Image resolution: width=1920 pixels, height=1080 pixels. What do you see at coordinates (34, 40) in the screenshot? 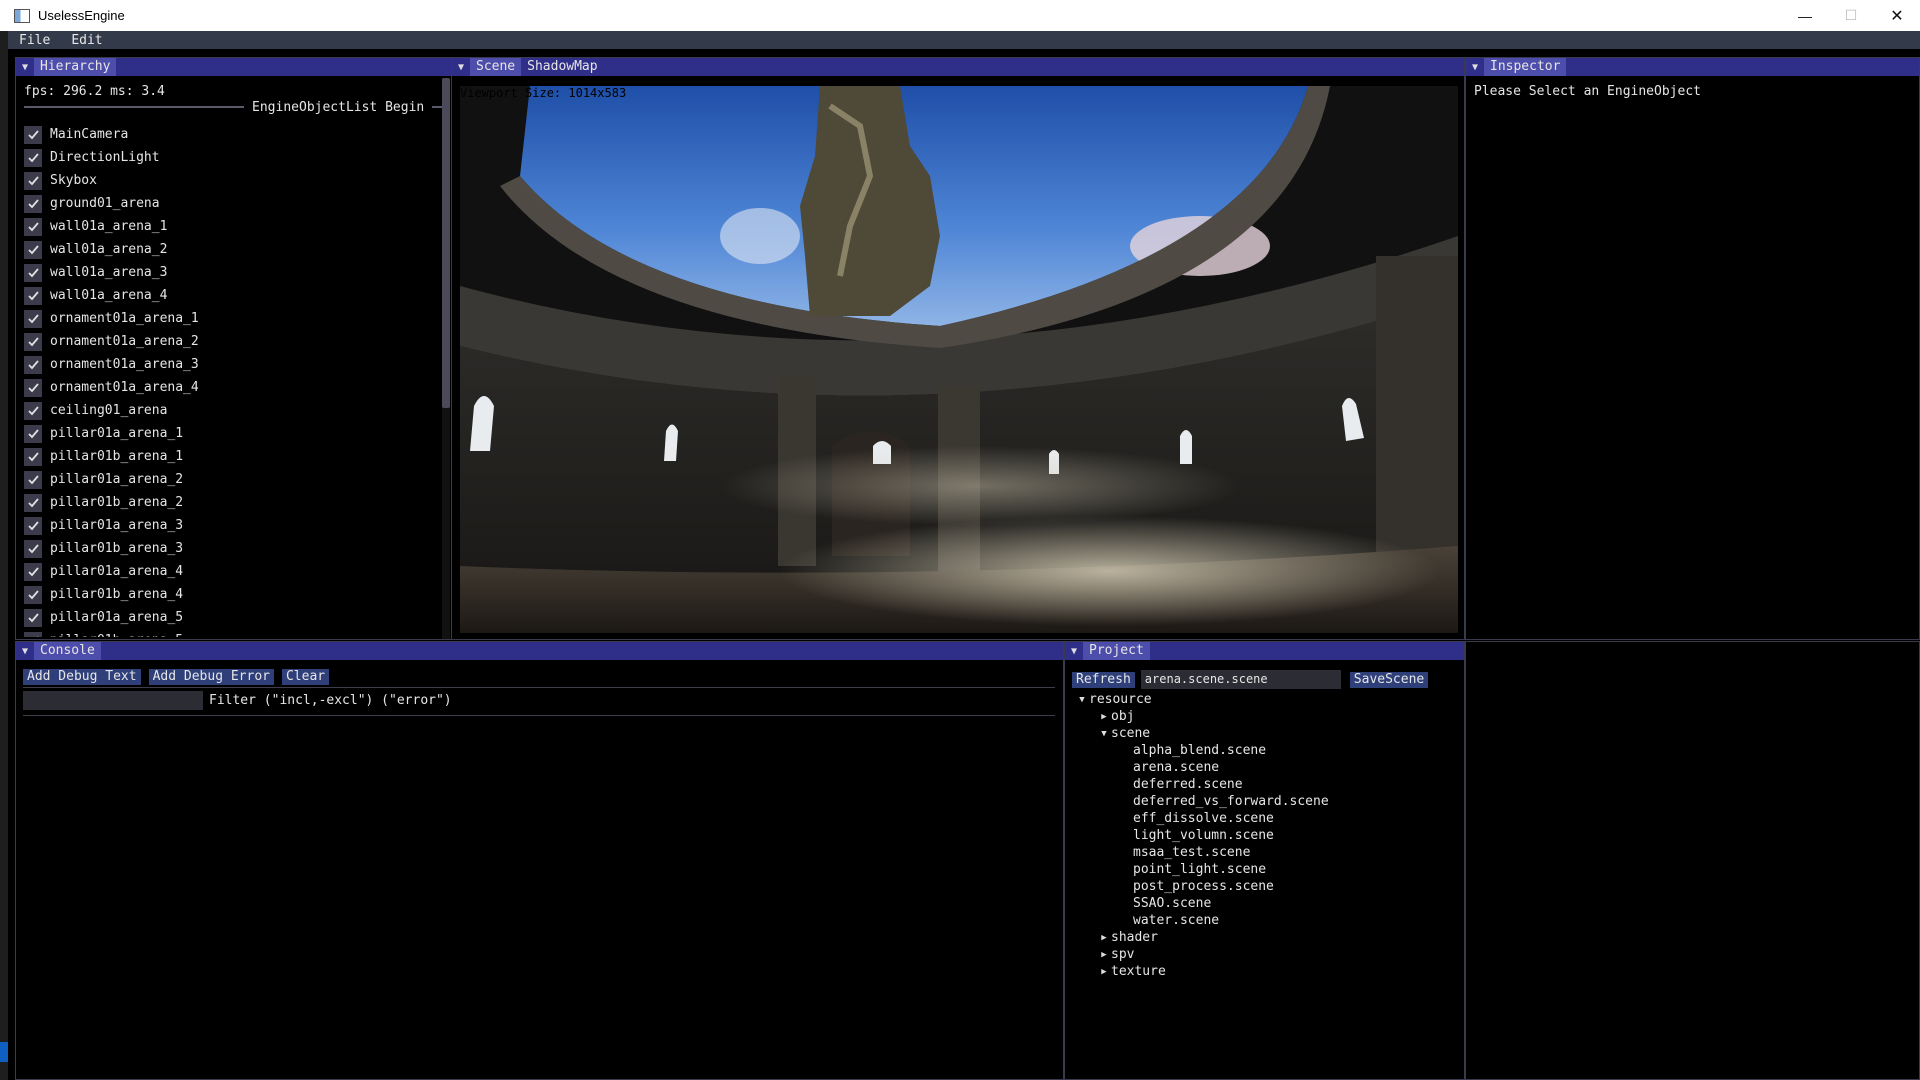
I see `menu-file: File` at bounding box center [34, 40].